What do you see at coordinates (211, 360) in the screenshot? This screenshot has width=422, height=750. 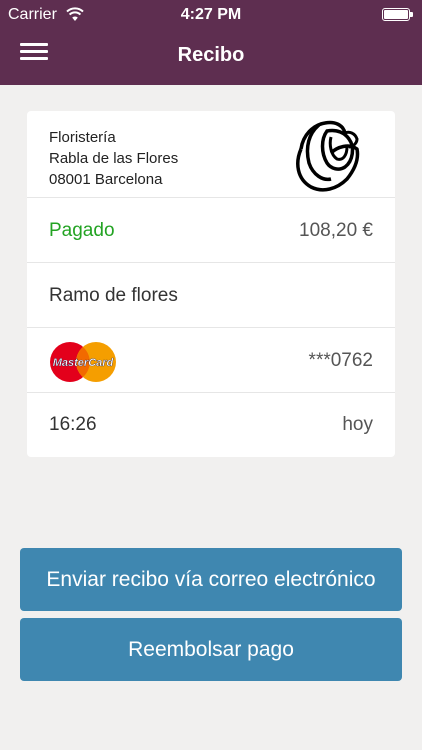 I see `card-row: MasterCard ***0762` at bounding box center [211, 360].